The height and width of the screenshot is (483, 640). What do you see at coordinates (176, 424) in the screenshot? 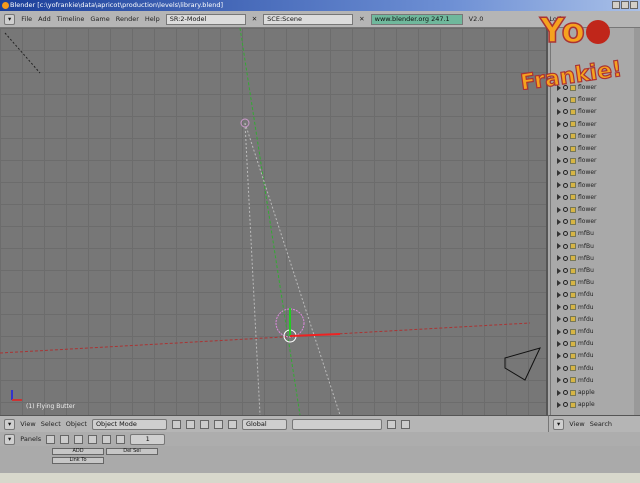
I see `draw-type-icon` at bounding box center [176, 424].